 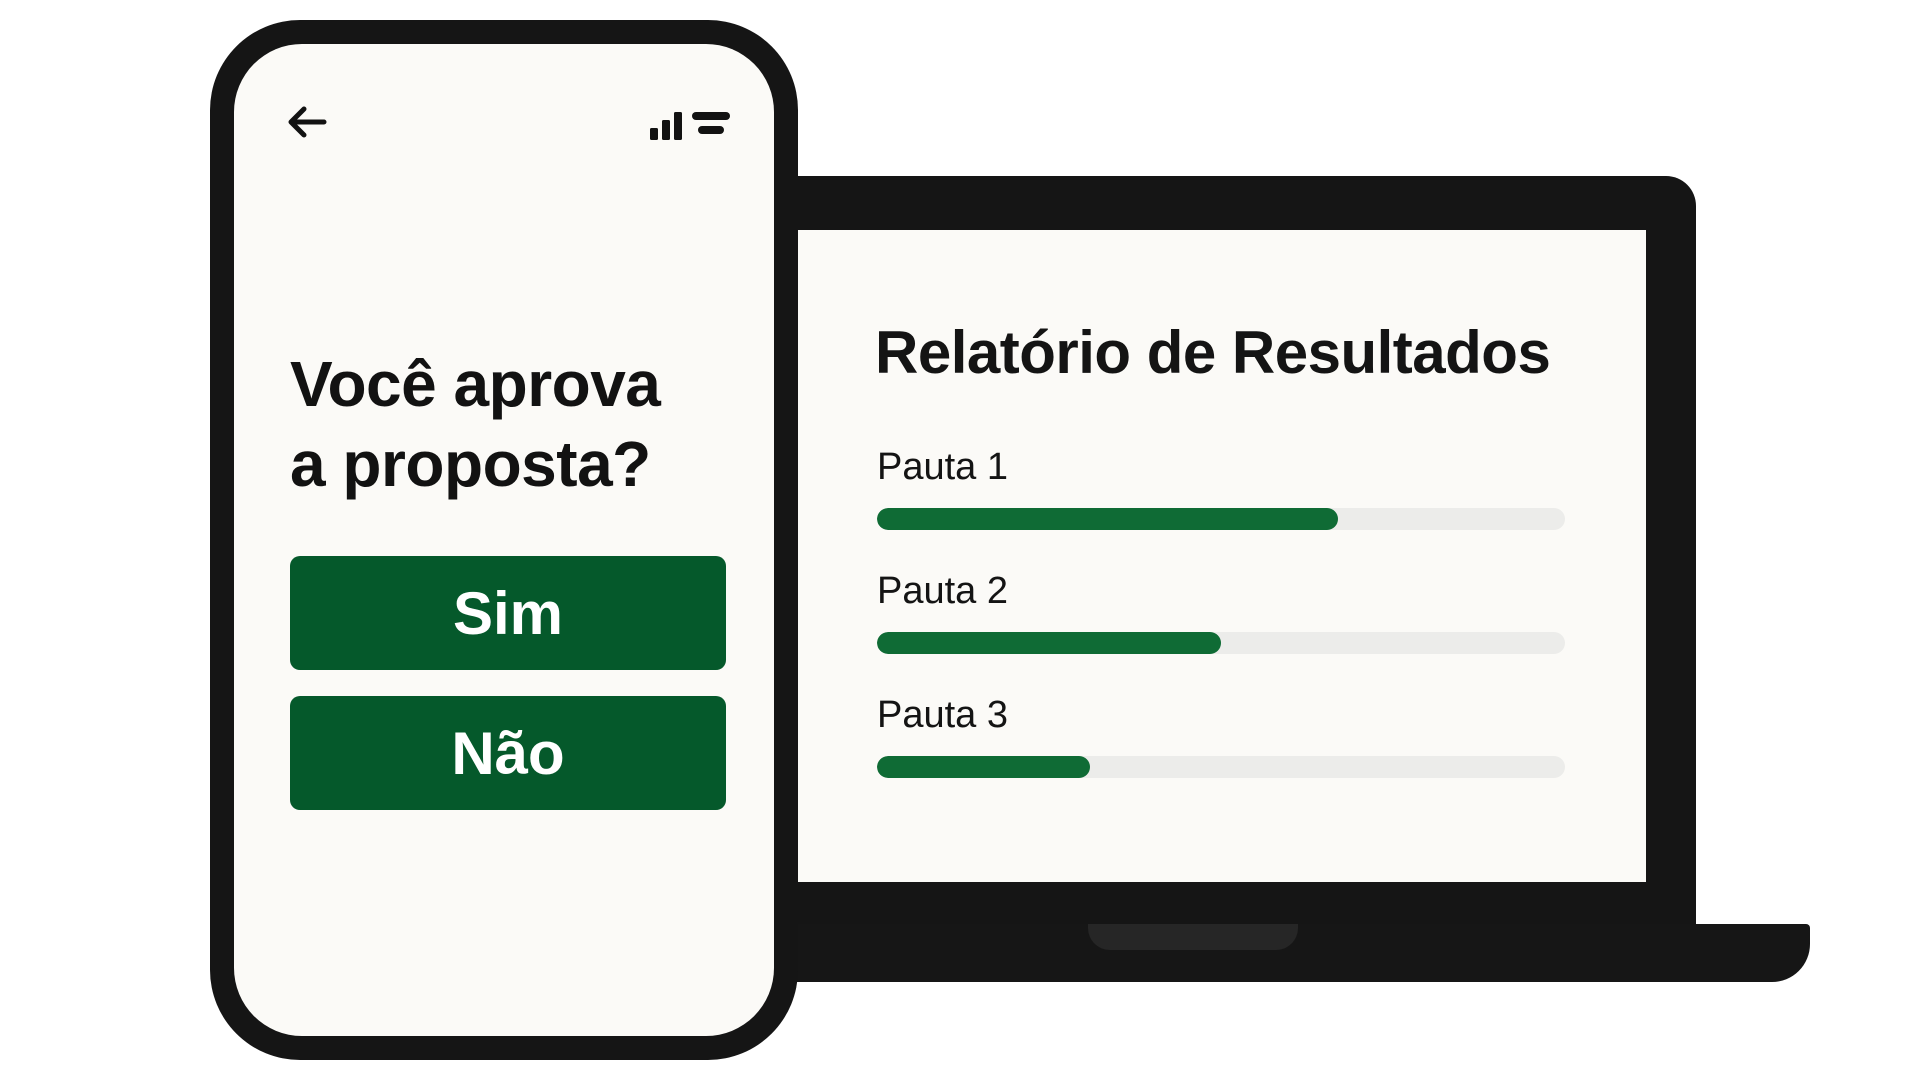 What do you see at coordinates (942, 467) in the screenshot?
I see `result-label-pauta-1: Pauta 1` at bounding box center [942, 467].